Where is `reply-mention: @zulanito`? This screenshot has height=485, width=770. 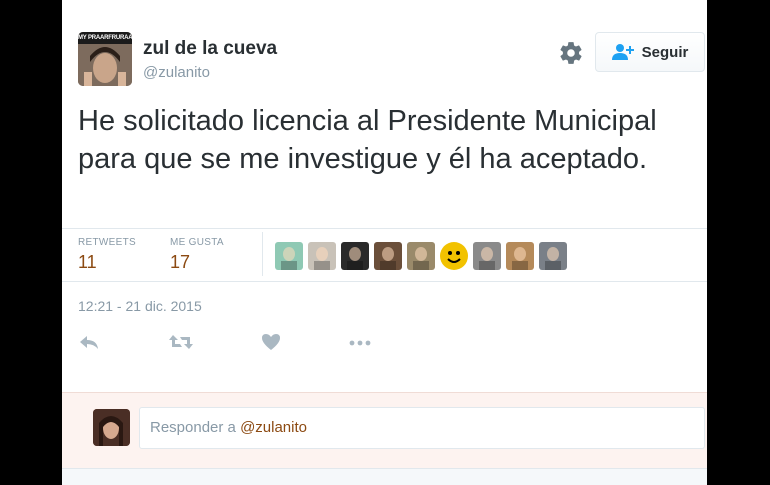
reply-mention: @zulanito is located at coordinates (273, 427).